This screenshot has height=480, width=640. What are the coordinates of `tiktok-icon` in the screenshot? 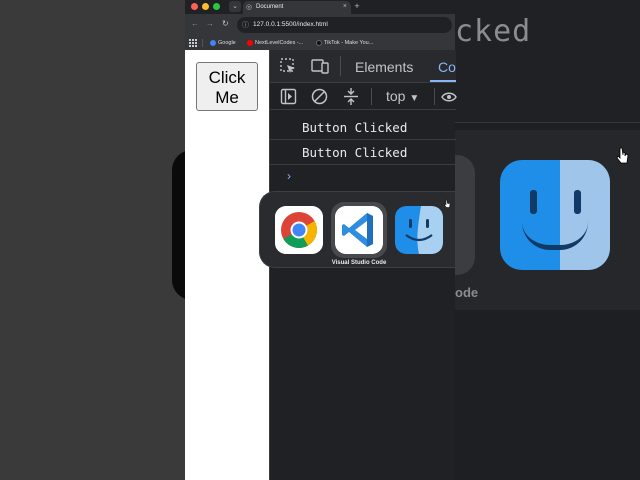 It's located at (319, 42).